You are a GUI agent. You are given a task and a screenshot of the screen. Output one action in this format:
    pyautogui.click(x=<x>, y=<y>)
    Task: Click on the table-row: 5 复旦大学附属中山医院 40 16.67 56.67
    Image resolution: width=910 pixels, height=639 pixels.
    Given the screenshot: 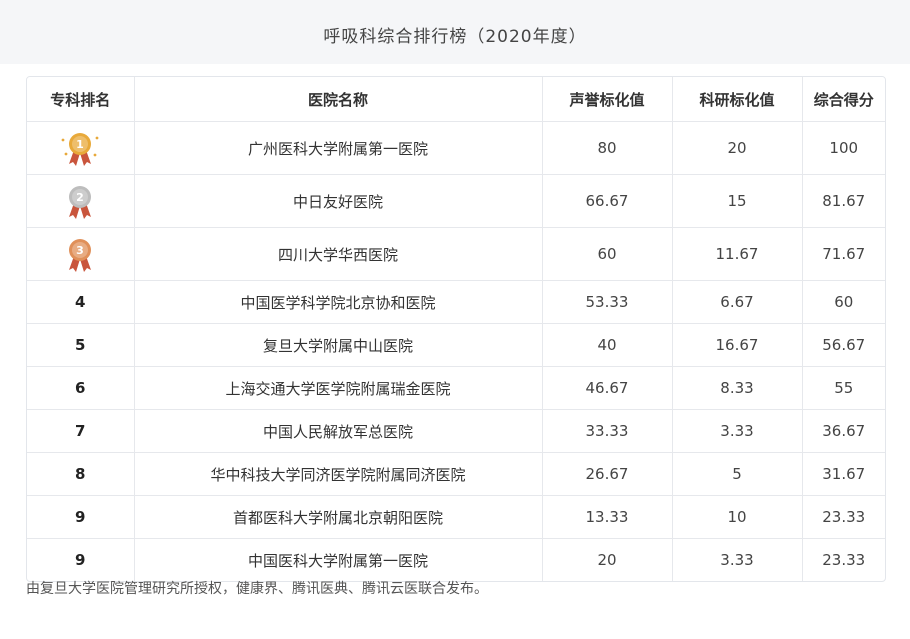 What is the action you would take?
    pyautogui.click(x=456, y=345)
    